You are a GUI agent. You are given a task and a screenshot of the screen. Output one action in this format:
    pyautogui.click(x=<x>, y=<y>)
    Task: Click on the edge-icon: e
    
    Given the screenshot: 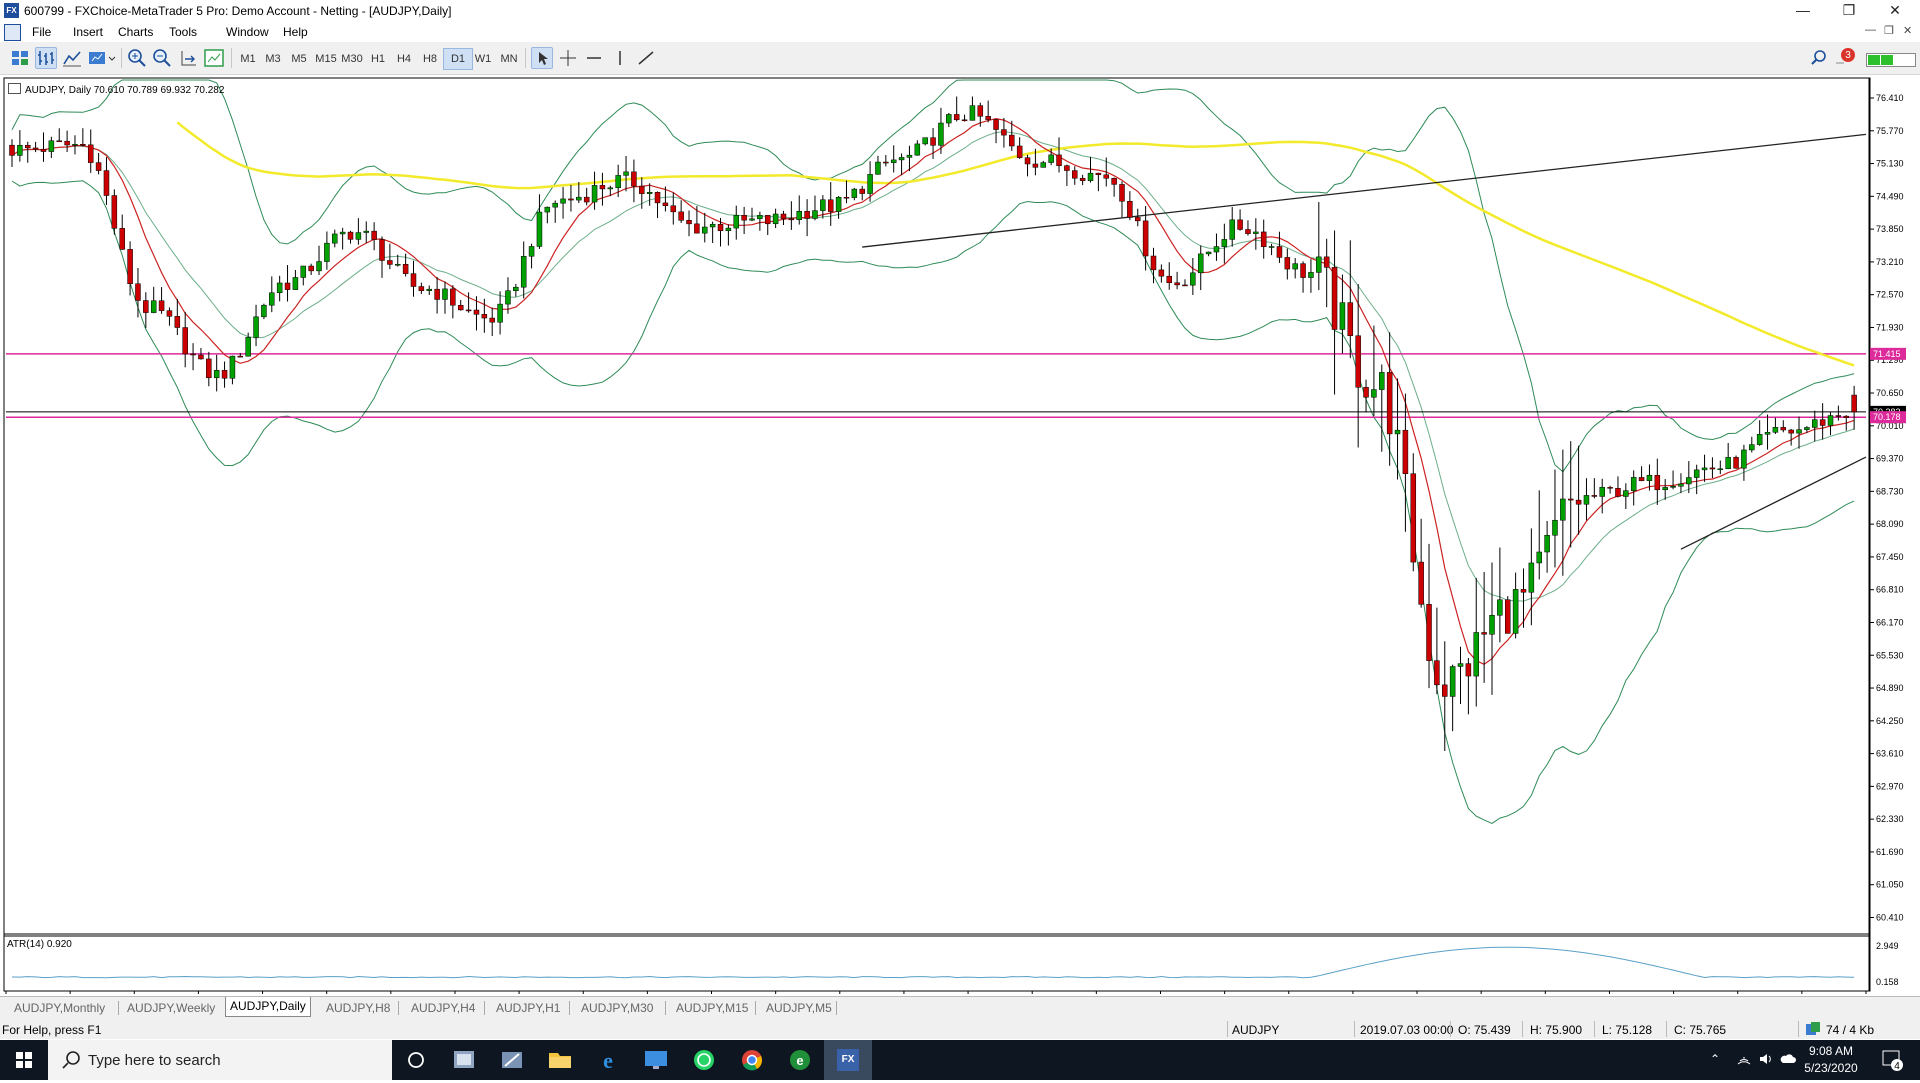 What is the action you would take?
    pyautogui.click(x=608, y=1060)
    